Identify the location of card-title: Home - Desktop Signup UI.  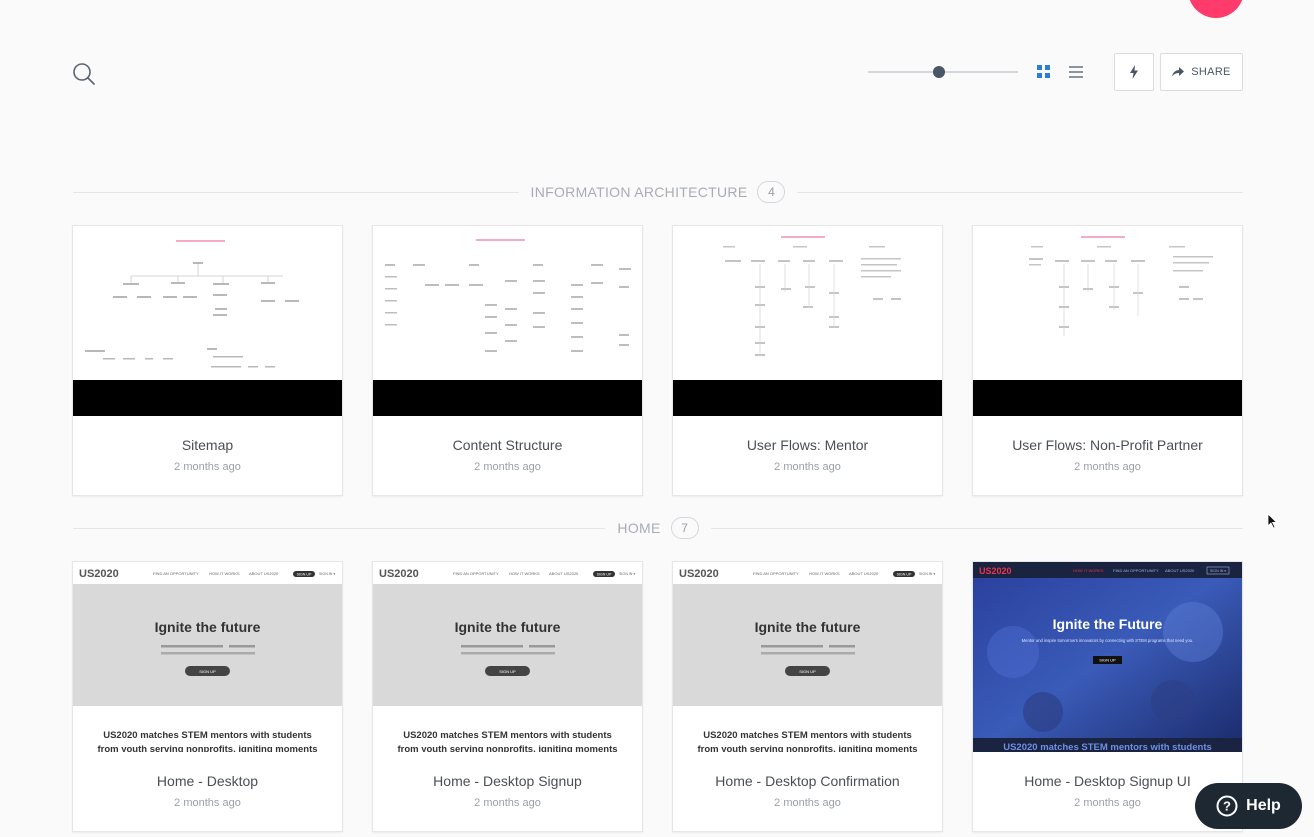
(1107, 781).